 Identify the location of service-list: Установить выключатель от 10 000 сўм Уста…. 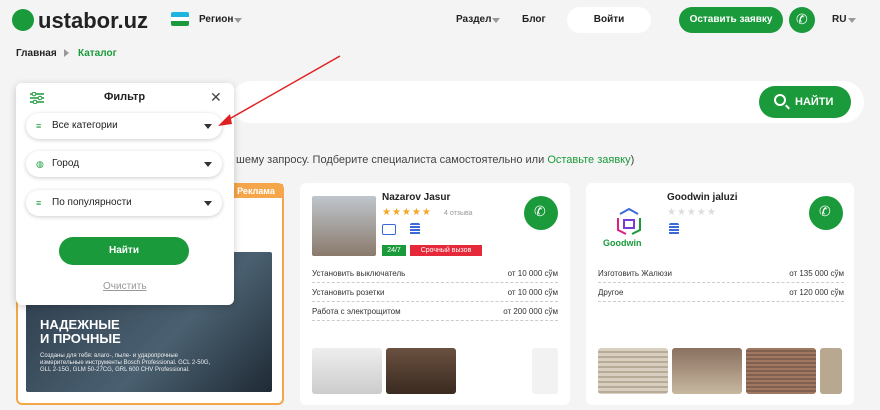
(435, 292).